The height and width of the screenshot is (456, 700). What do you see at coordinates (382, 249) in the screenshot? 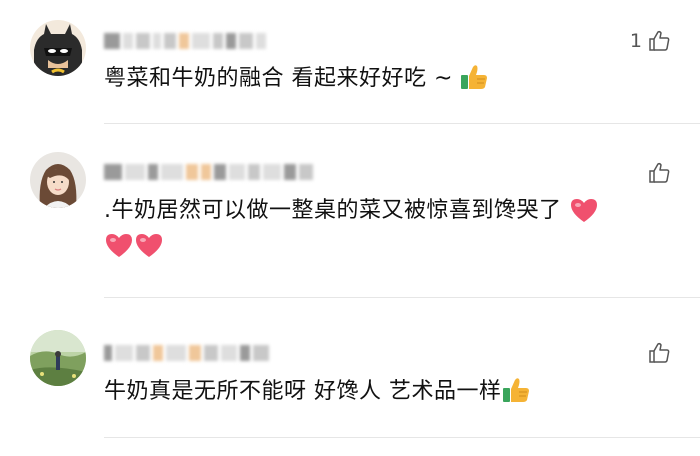
I see `comment-text-continued` at bounding box center [382, 249].